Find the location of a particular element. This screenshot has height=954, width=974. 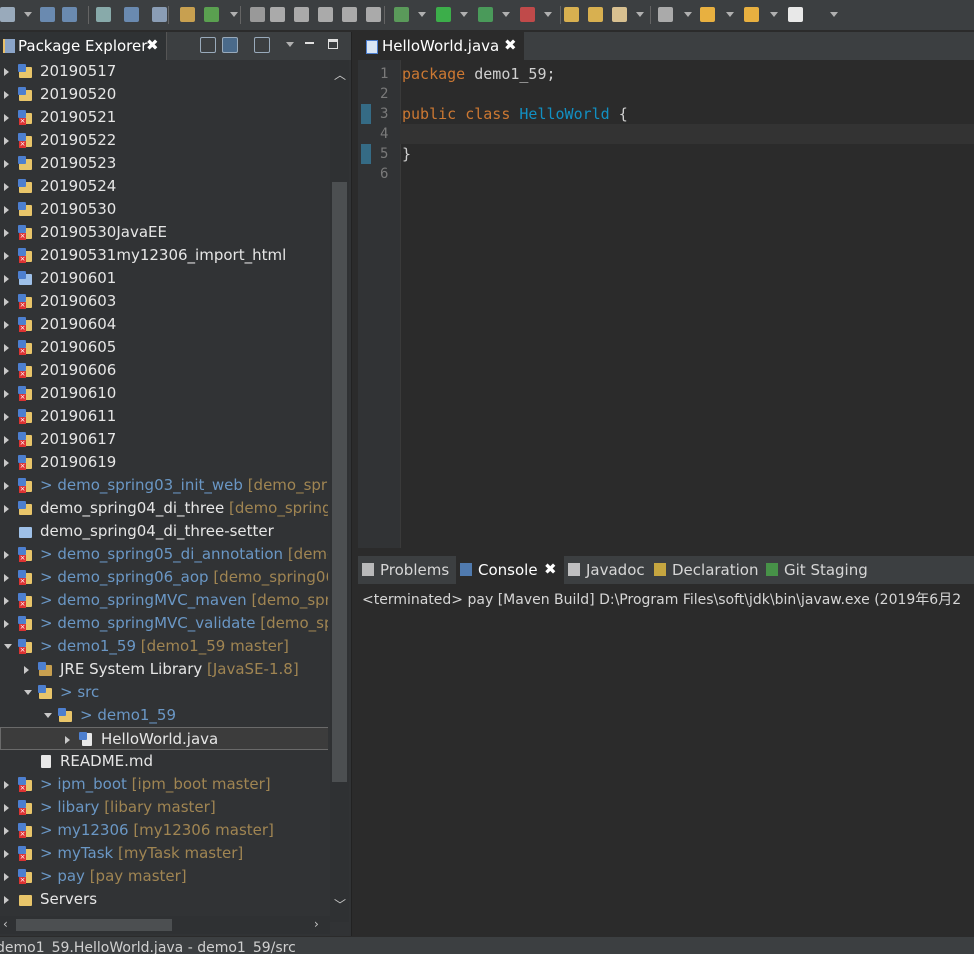

scroll-right-icon: › is located at coordinates (316, 924).